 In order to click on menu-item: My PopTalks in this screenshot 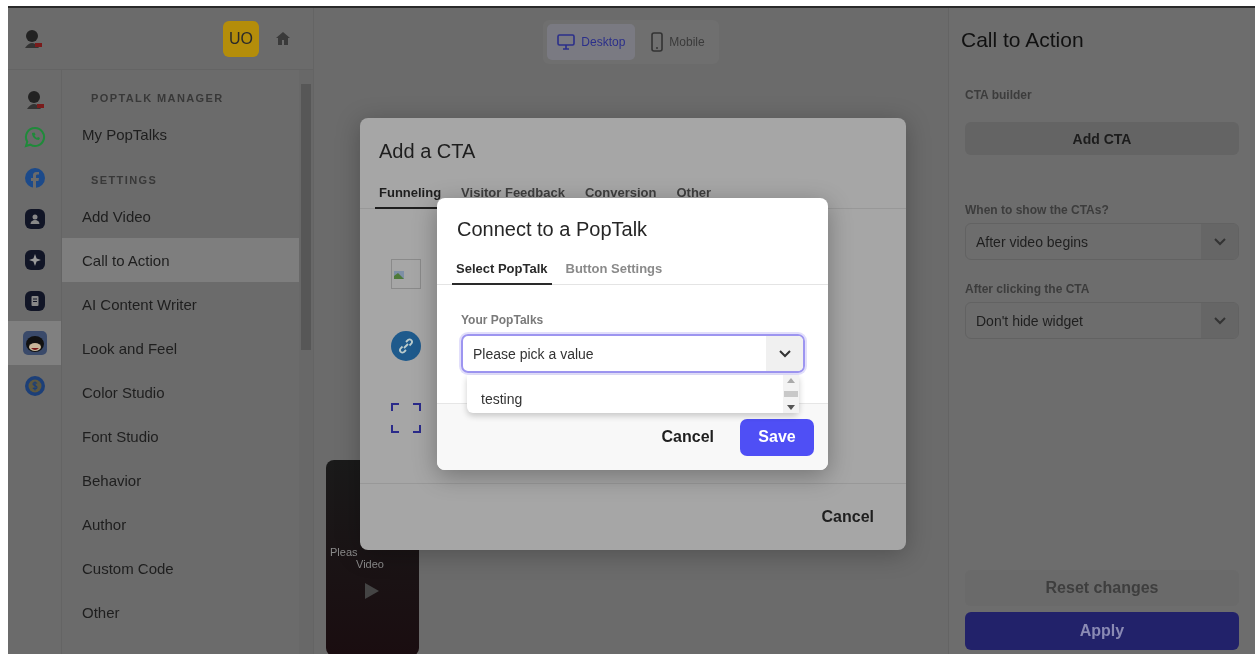, I will do `click(180, 134)`.